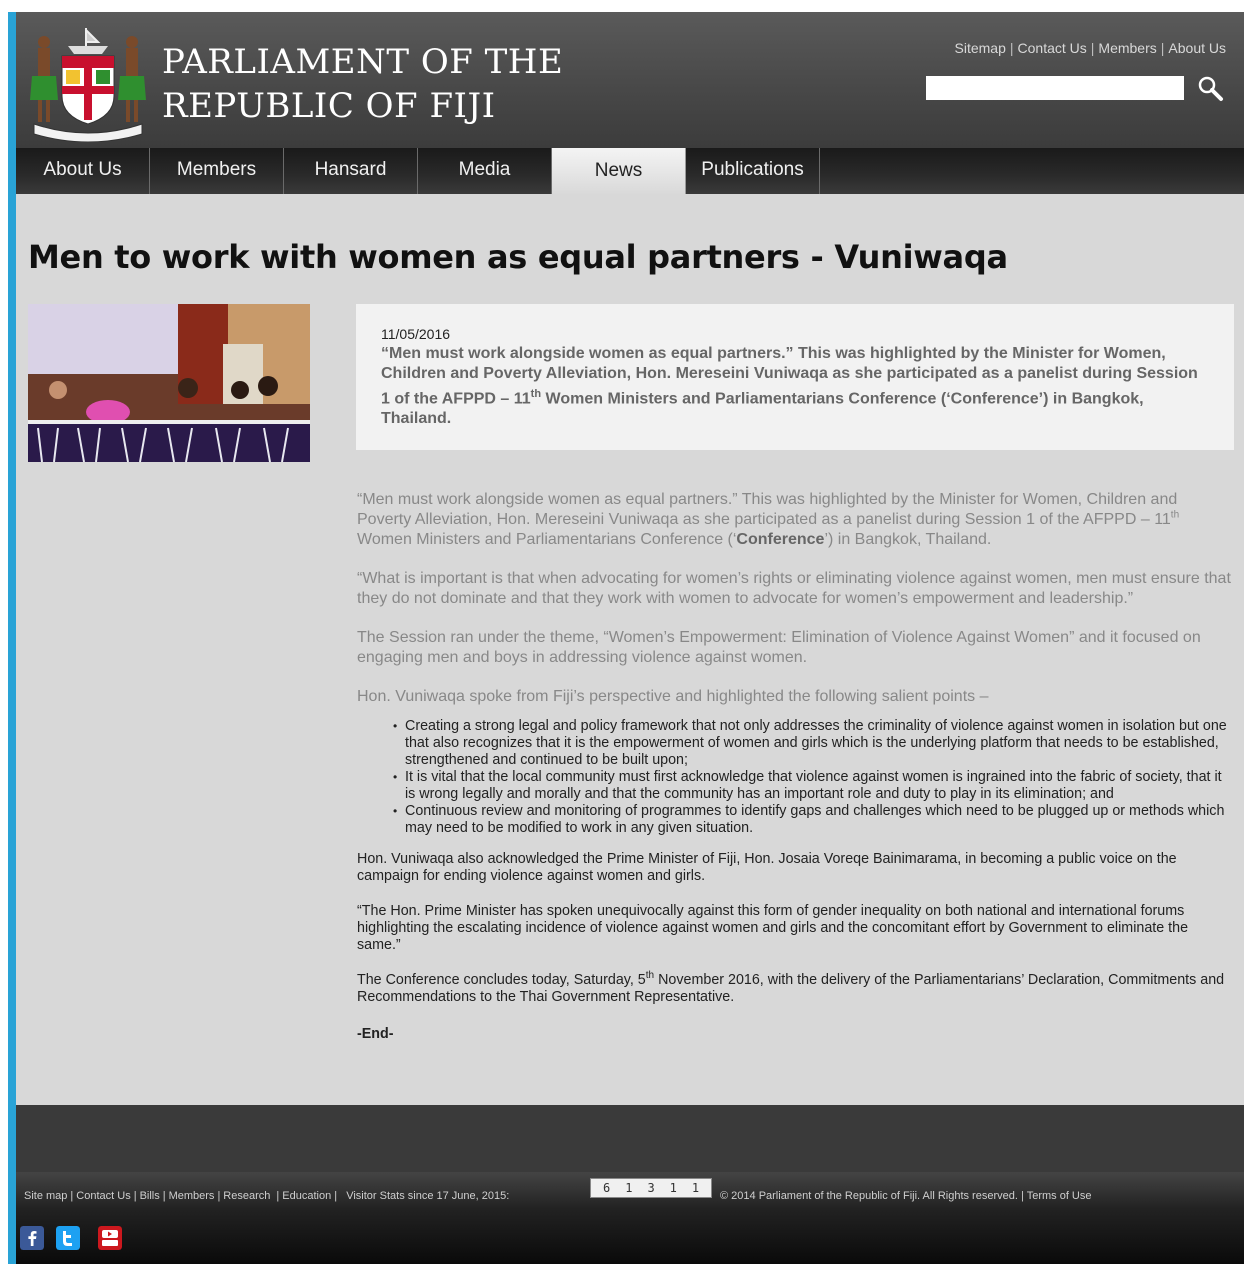 The width and height of the screenshot is (1244, 1264). Describe the element at coordinates (83, 171) in the screenshot. I see `nav-about-us: About Us` at that location.